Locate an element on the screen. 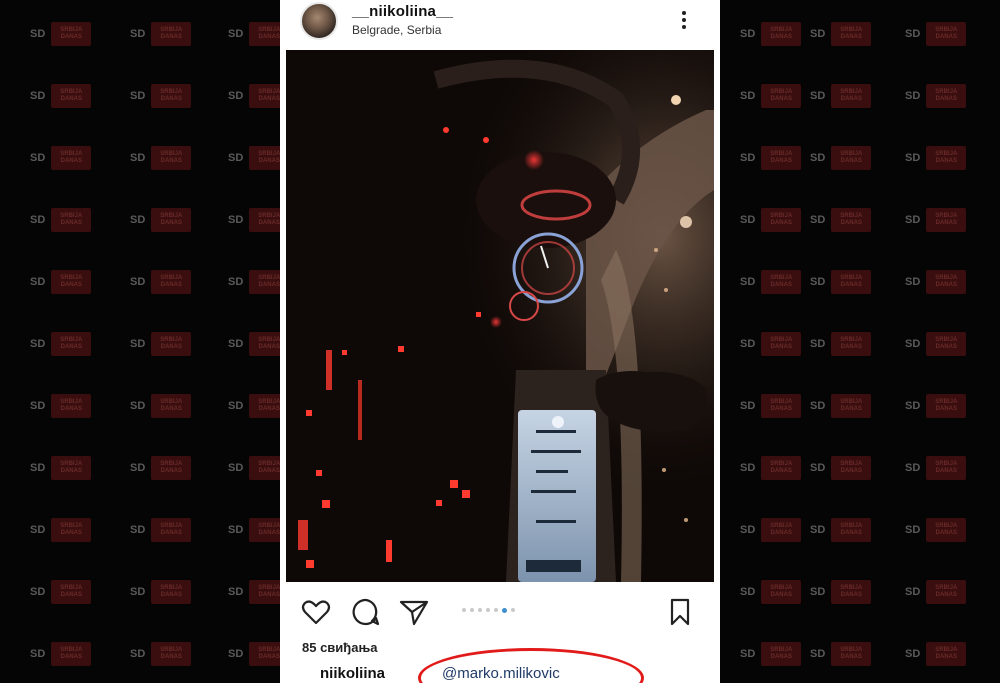 This screenshot has width=1000, height=683. comment-icon is located at coordinates (366, 612).